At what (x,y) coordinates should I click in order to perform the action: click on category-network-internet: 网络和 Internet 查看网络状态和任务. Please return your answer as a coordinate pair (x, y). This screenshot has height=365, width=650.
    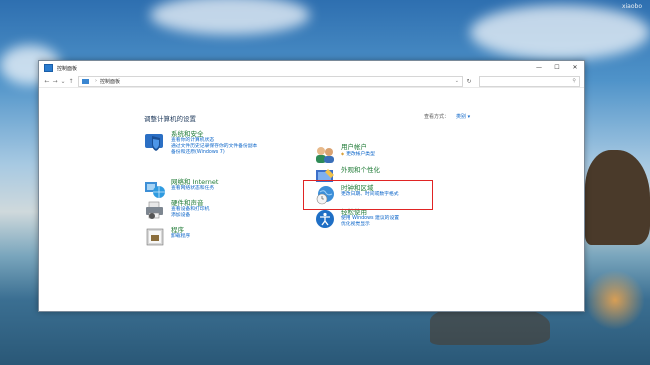
    Looking at the image, I should click on (181, 189).